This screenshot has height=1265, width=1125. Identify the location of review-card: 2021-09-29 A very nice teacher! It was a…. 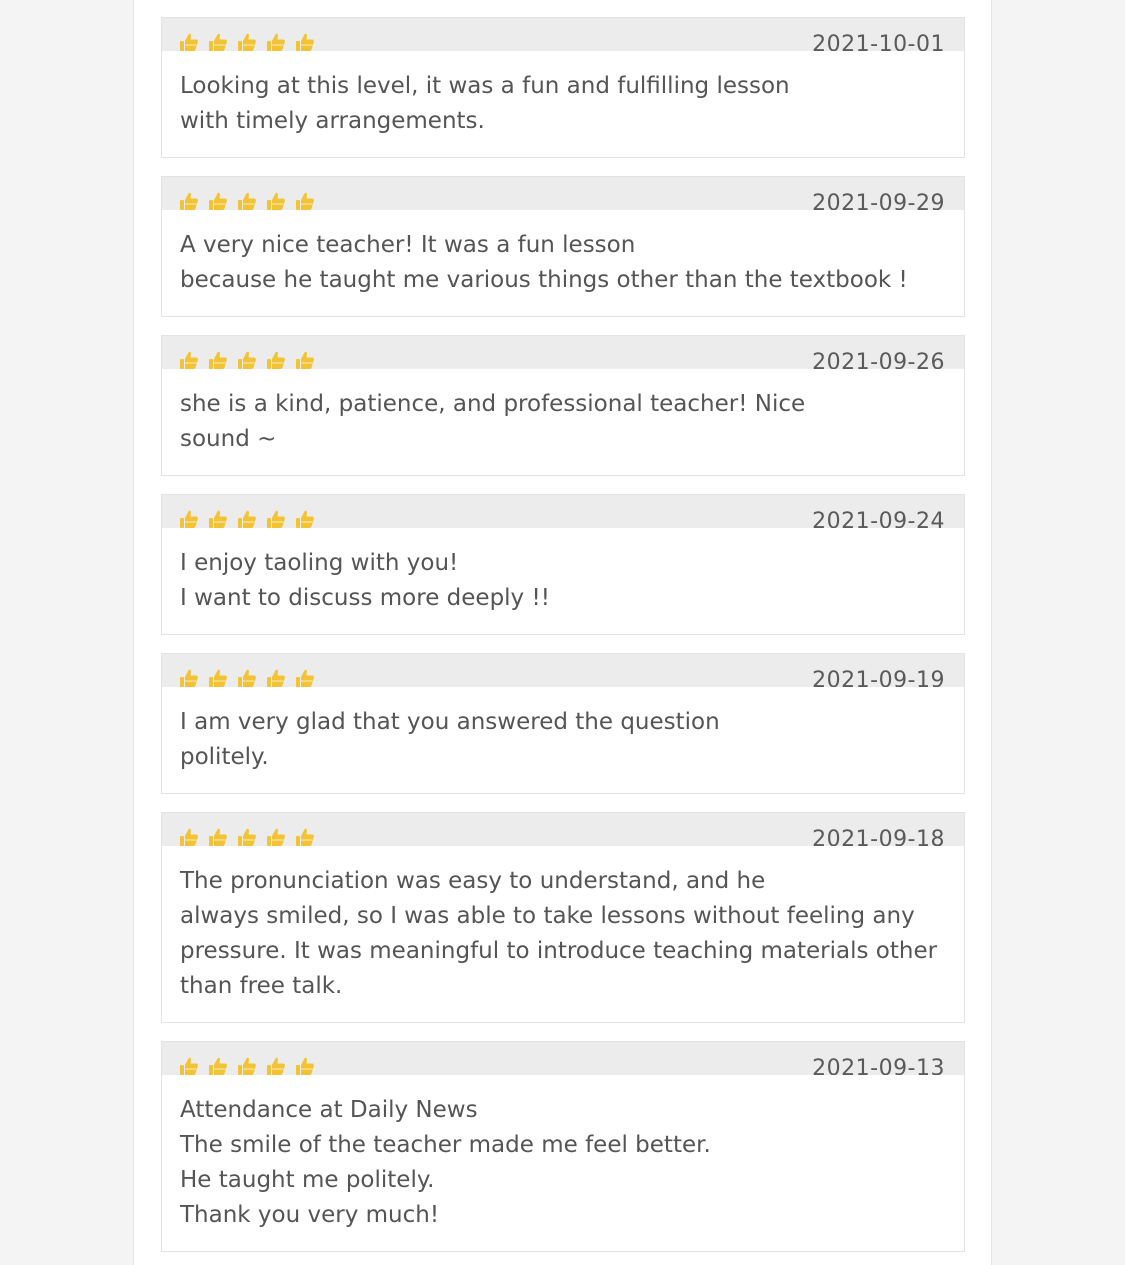
(563, 246).